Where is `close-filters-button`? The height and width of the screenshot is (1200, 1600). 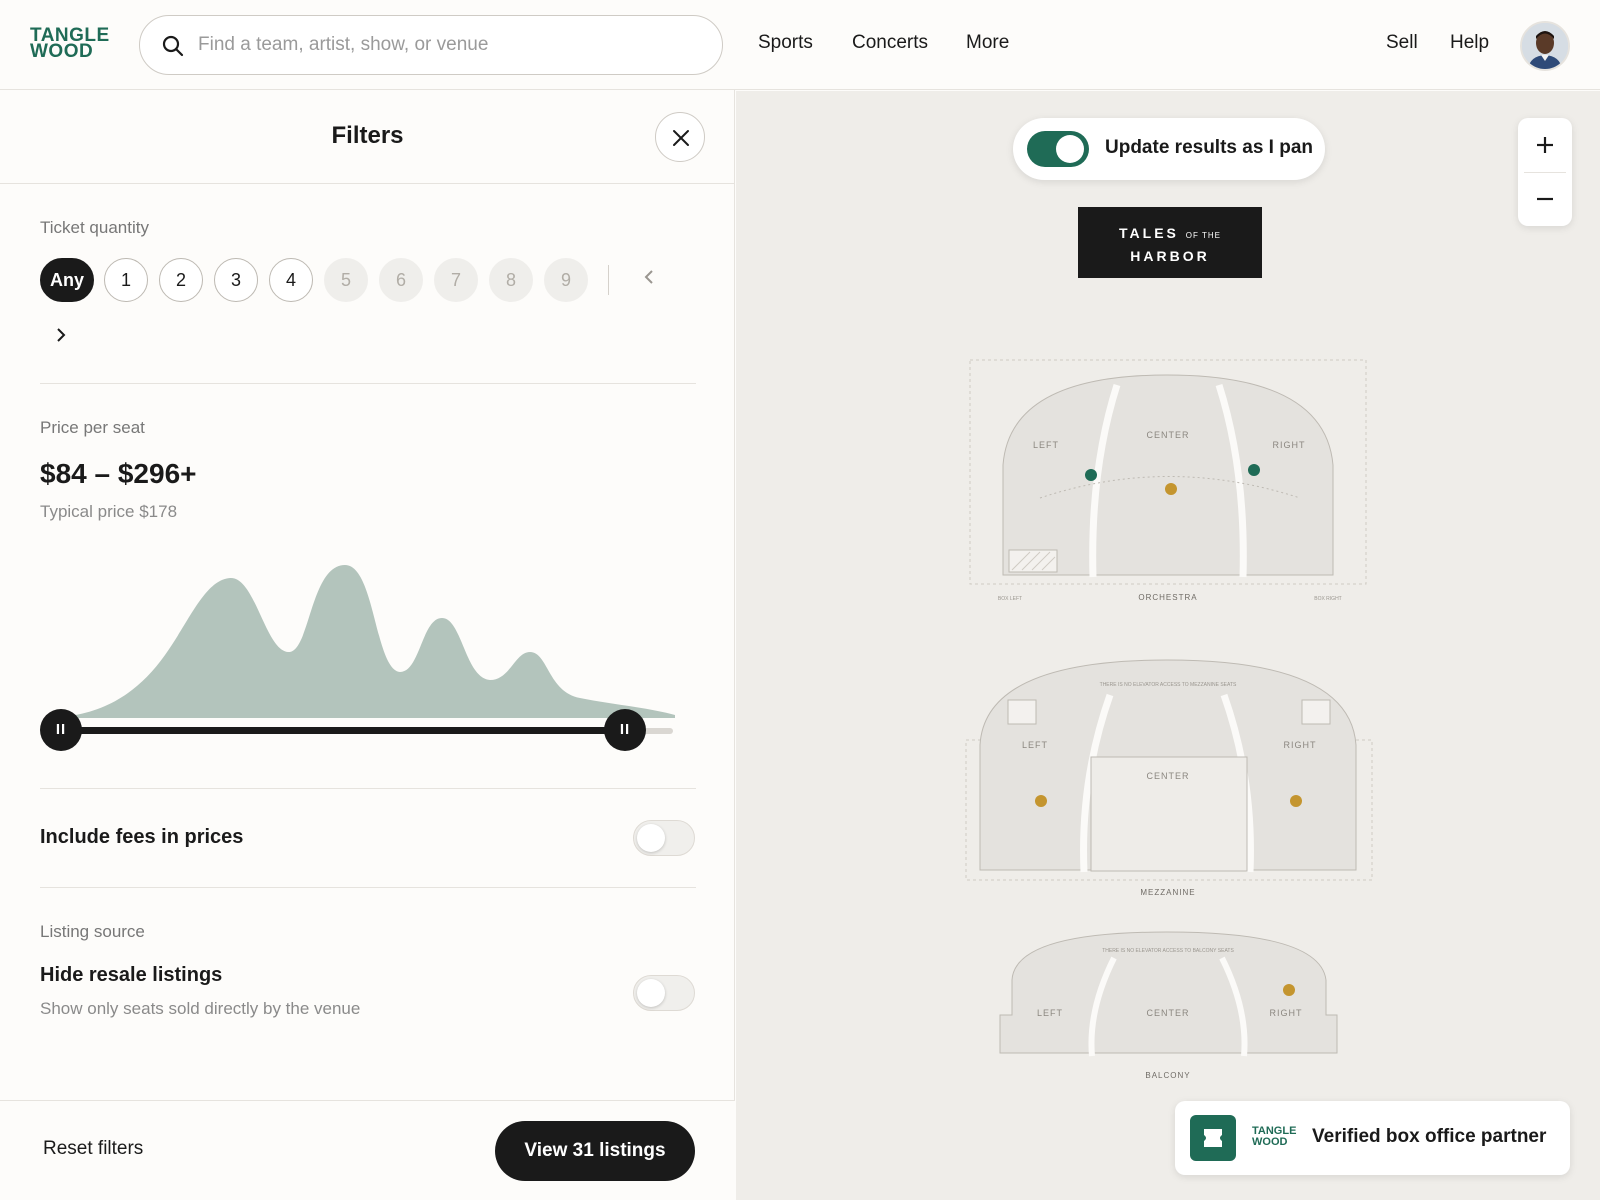
close-filters-button is located at coordinates (680, 137).